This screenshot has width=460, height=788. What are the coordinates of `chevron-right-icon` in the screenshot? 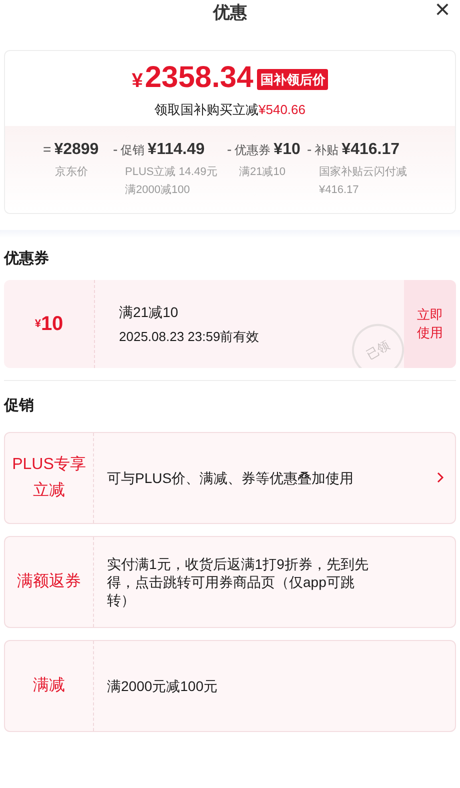 It's located at (440, 477).